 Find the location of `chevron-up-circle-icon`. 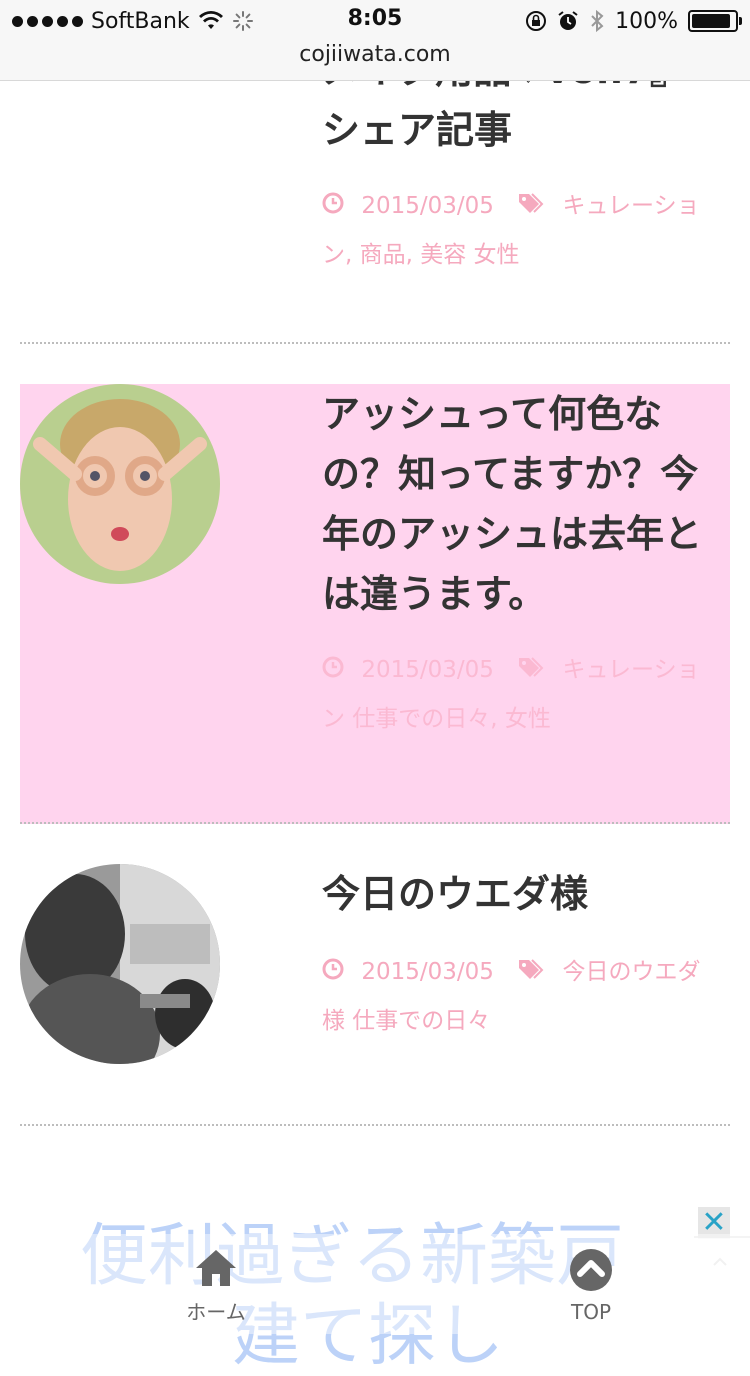

chevron-up-circle-icon is located at coordinates (591, 1270).